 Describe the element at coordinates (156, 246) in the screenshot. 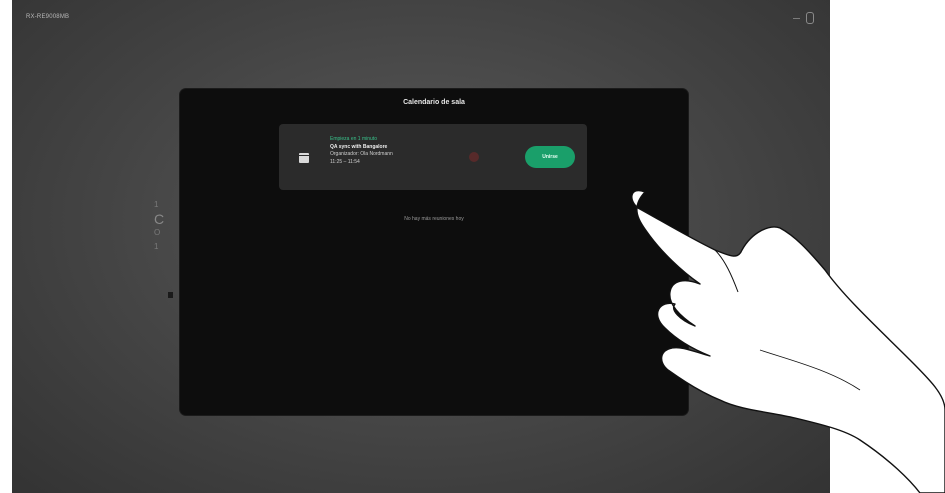

I see `background-line-4: 1` at that location.